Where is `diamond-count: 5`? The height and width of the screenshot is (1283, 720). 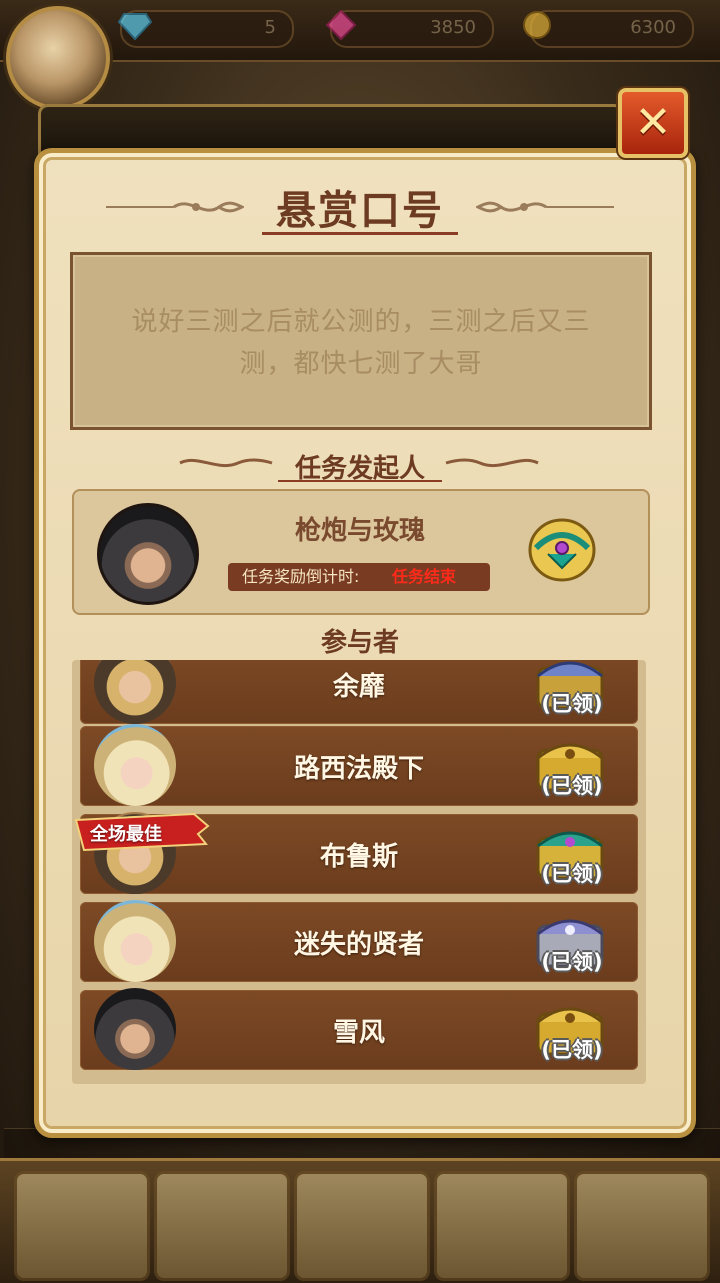
diamond-count: 5 is located at coordinates (270, 27).